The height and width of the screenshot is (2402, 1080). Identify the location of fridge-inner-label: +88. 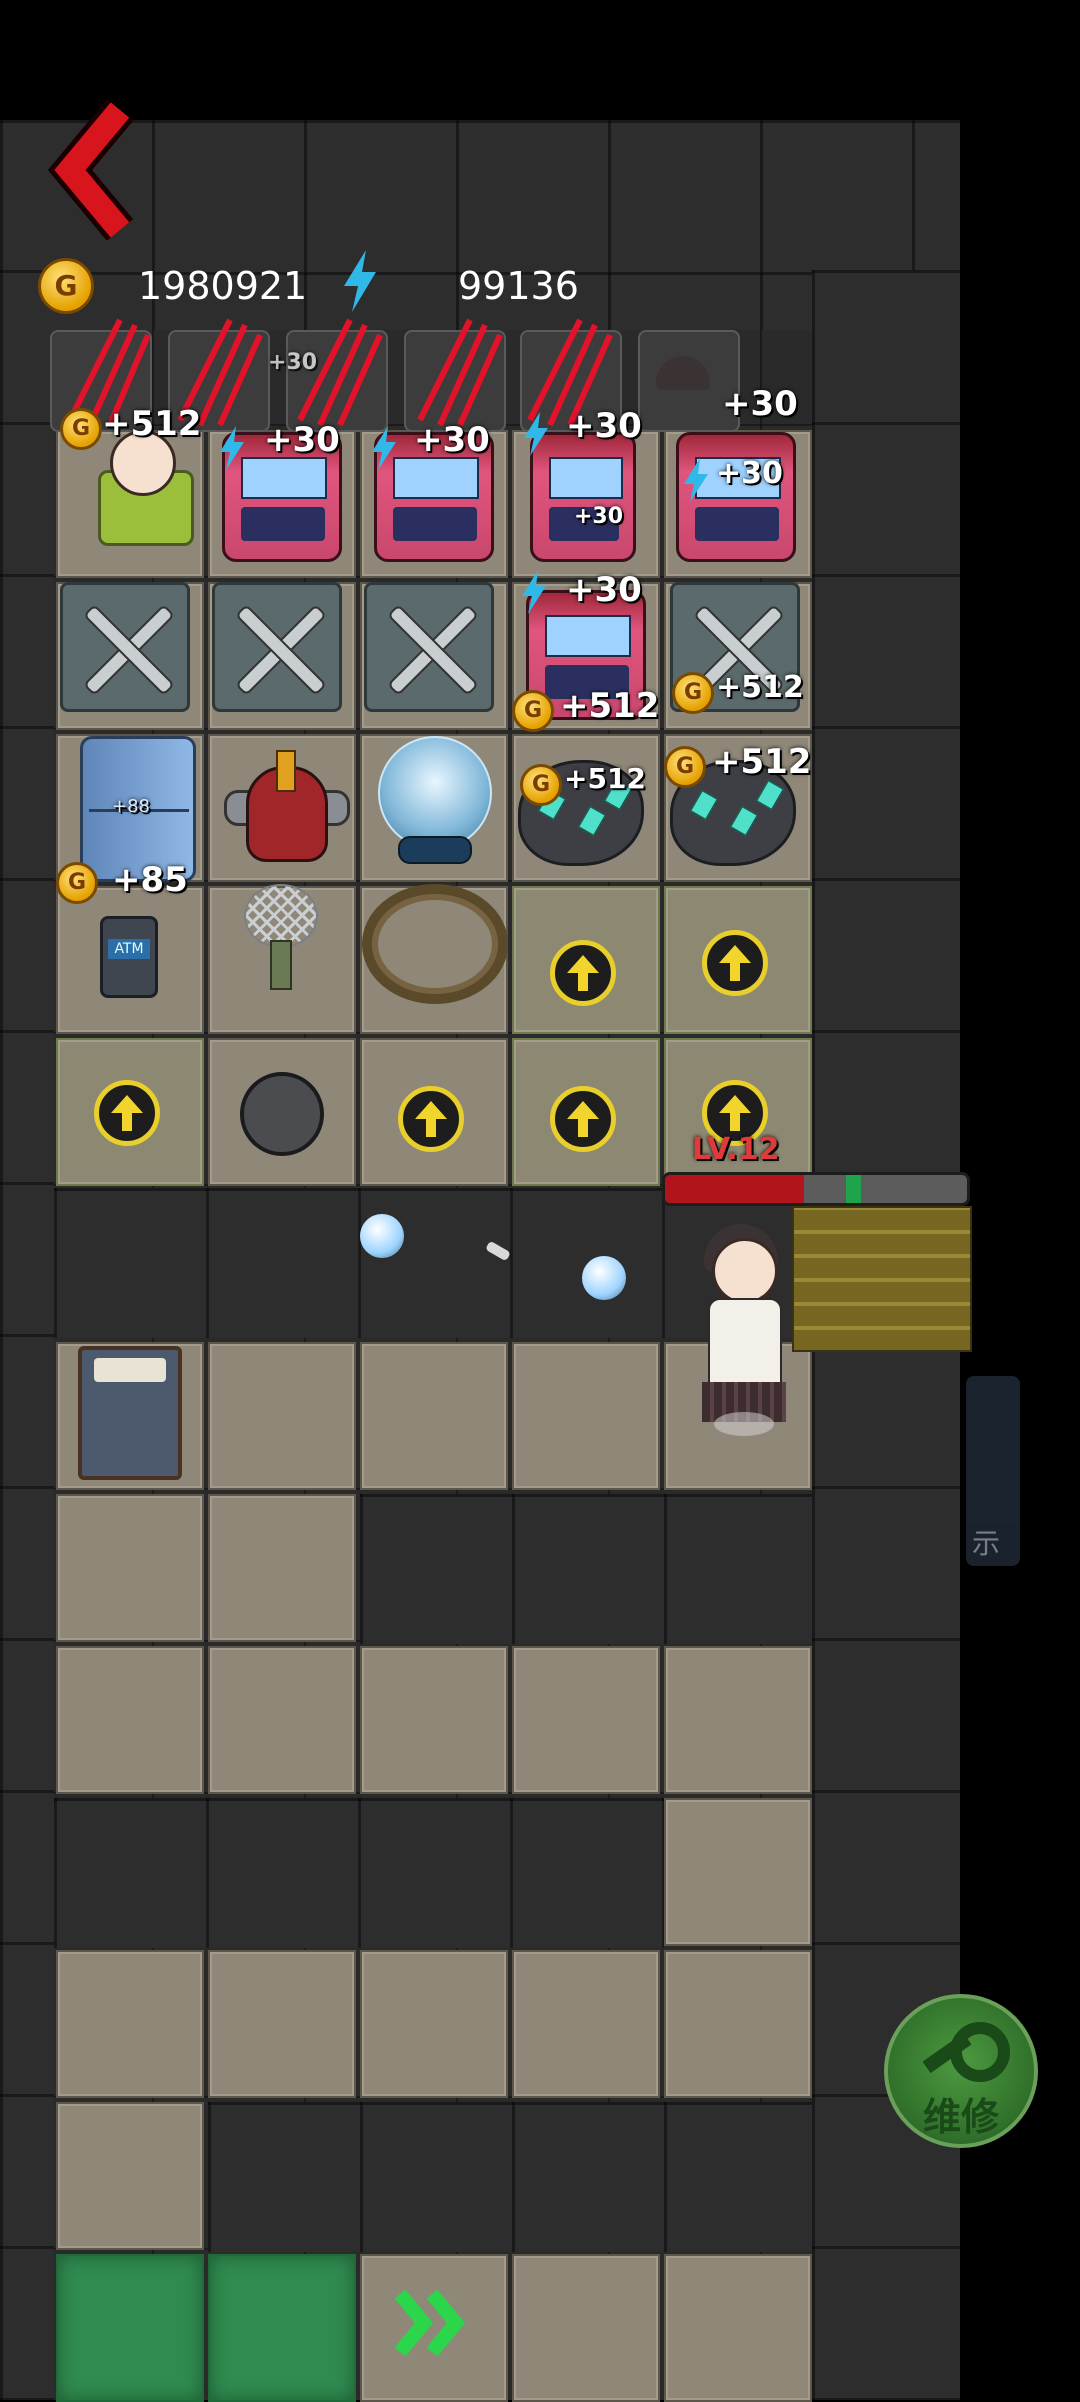
(131, 806).